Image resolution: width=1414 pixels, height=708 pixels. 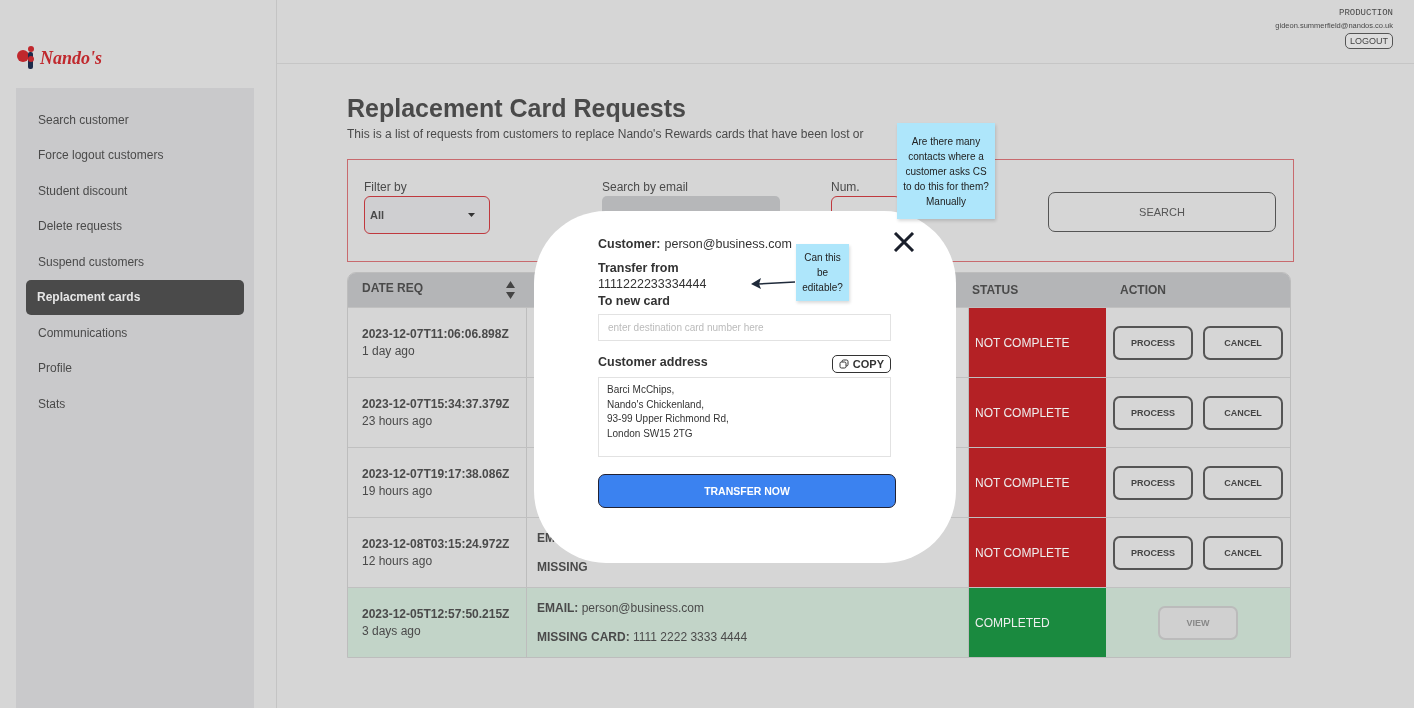 I want to click on relative-time: 19 hours ago, so click(x=397, y=491).